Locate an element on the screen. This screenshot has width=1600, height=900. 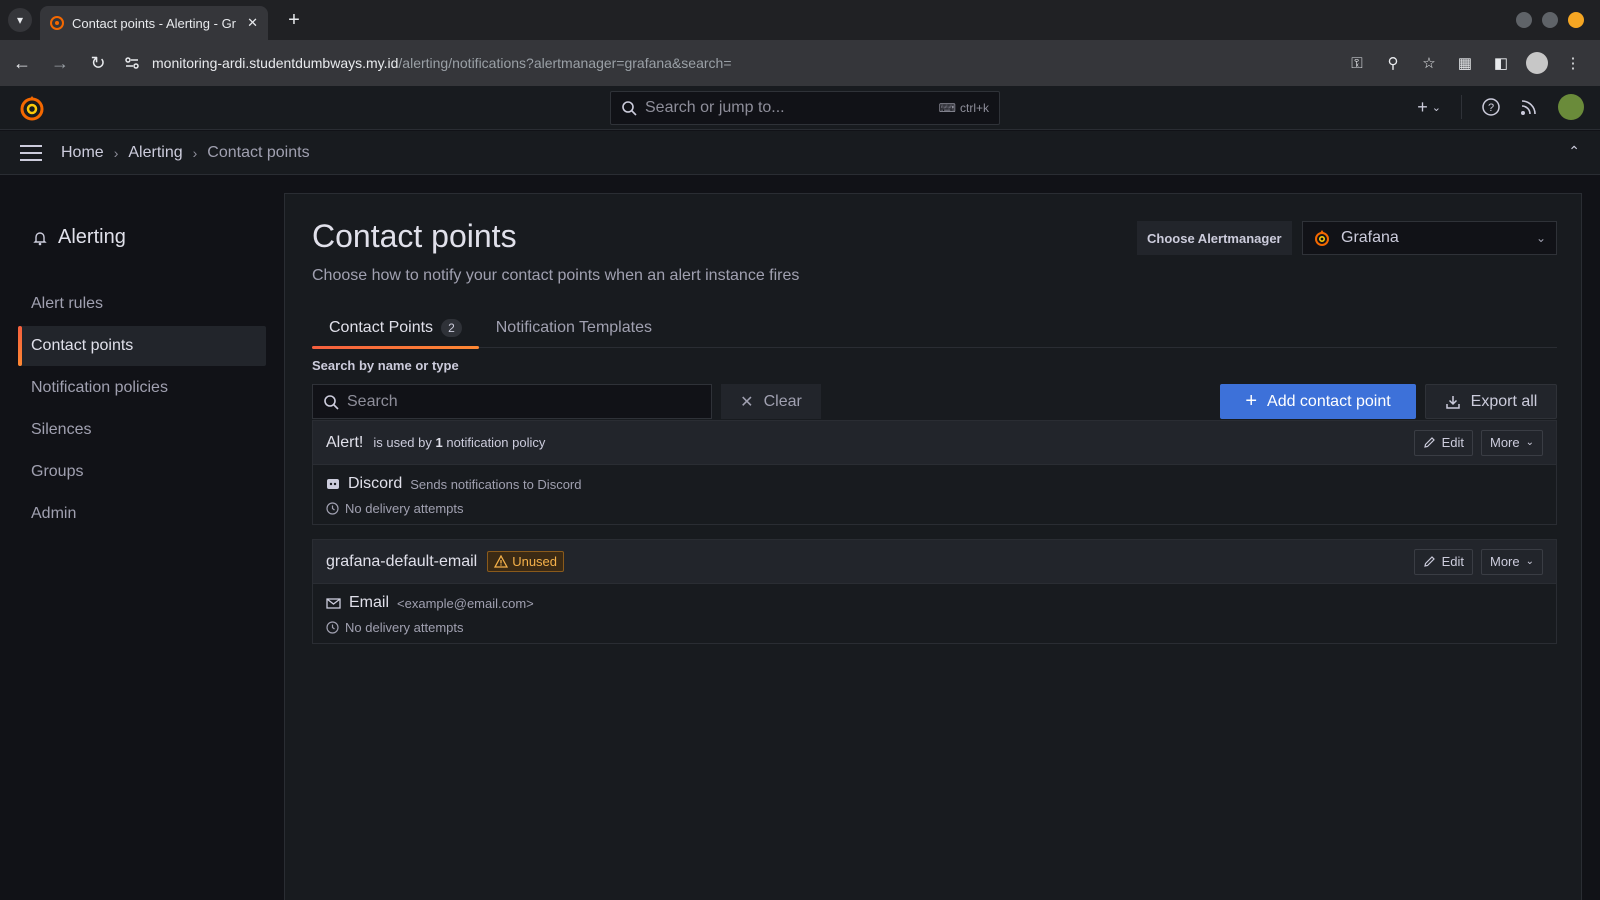
key-icon: ⚿ is located at coordinates (1357, 63).